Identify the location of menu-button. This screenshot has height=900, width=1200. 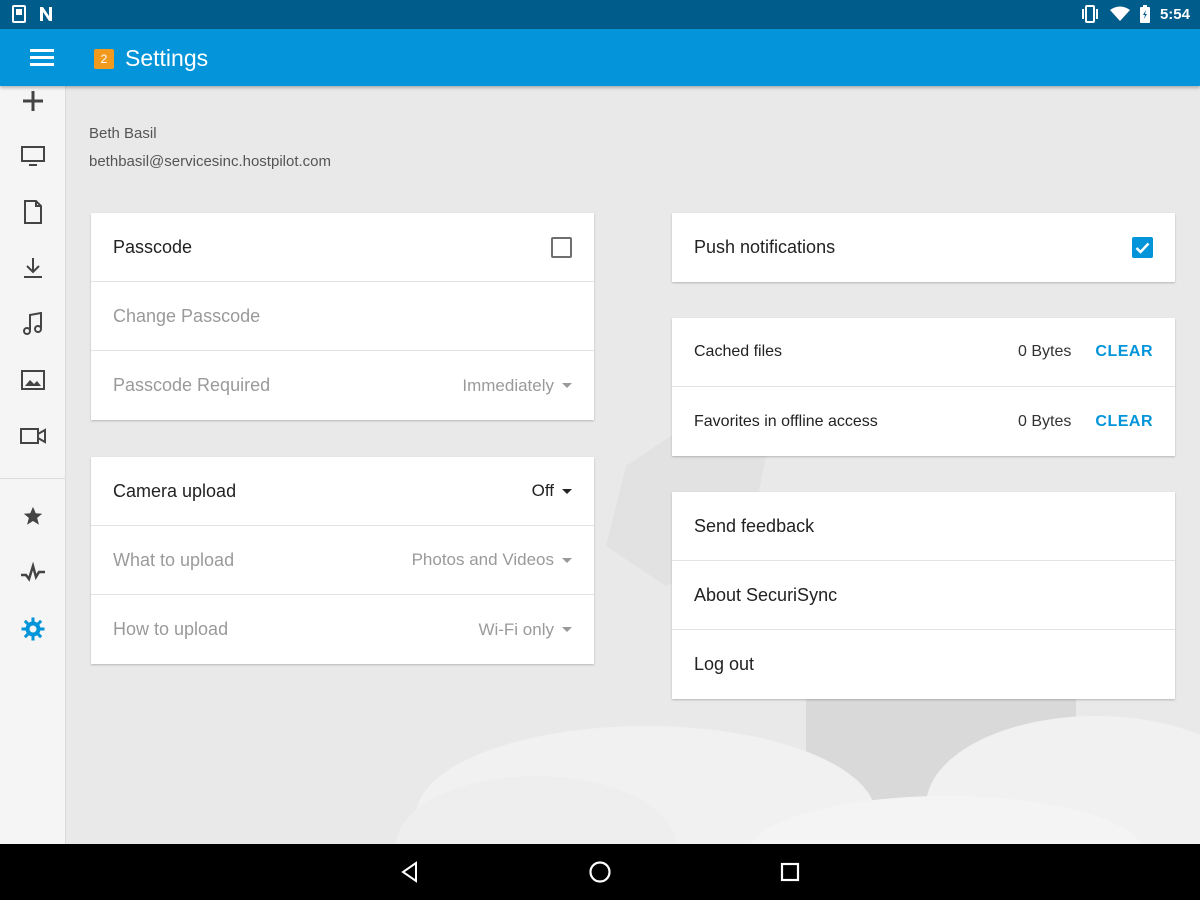
(42, 58).